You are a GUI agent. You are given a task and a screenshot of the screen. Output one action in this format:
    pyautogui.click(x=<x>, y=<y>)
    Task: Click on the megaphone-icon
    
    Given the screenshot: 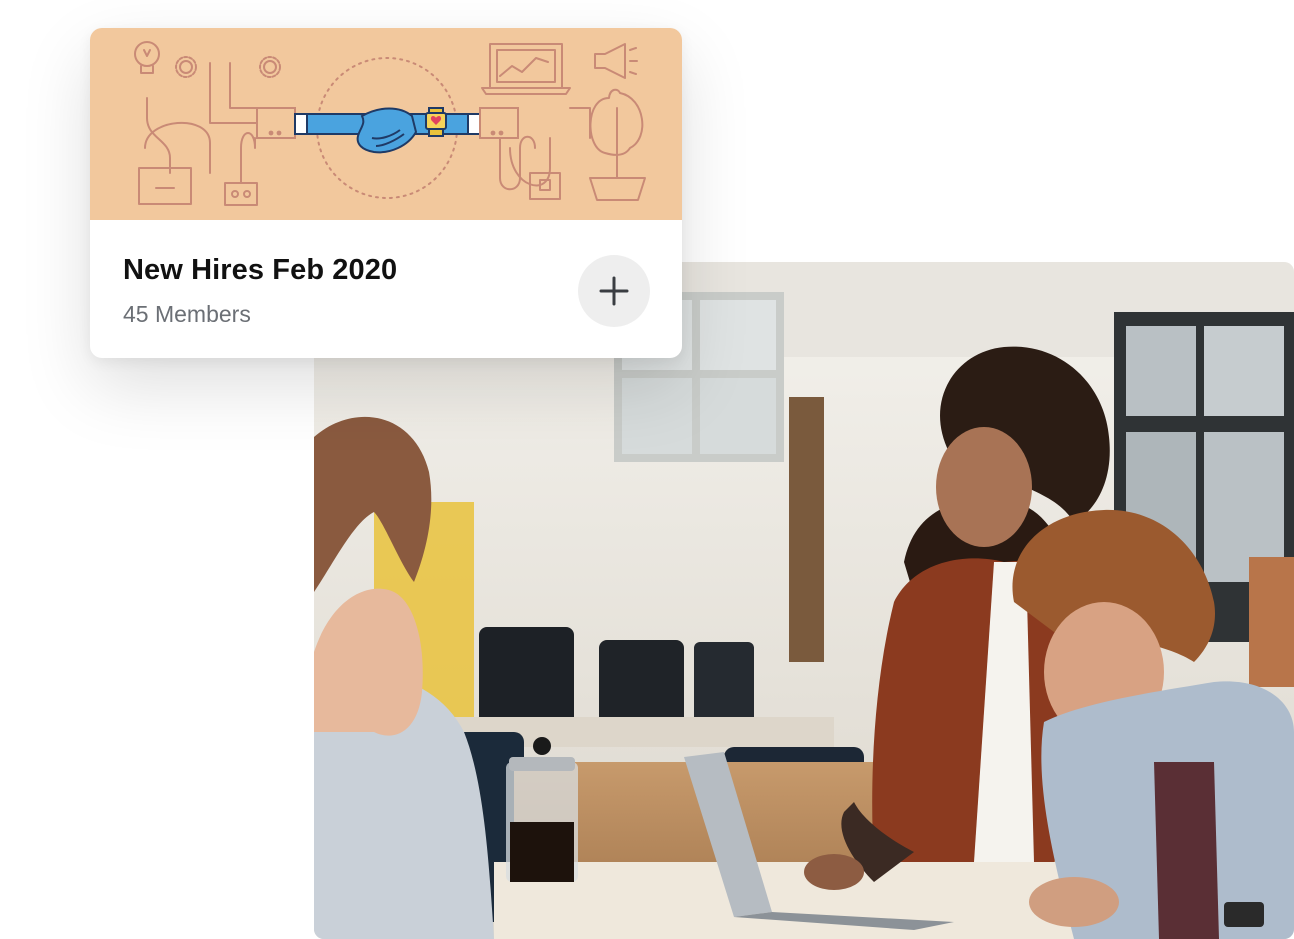 What is the action you would take?
    pyautogui.click(x=616, y=61)
    